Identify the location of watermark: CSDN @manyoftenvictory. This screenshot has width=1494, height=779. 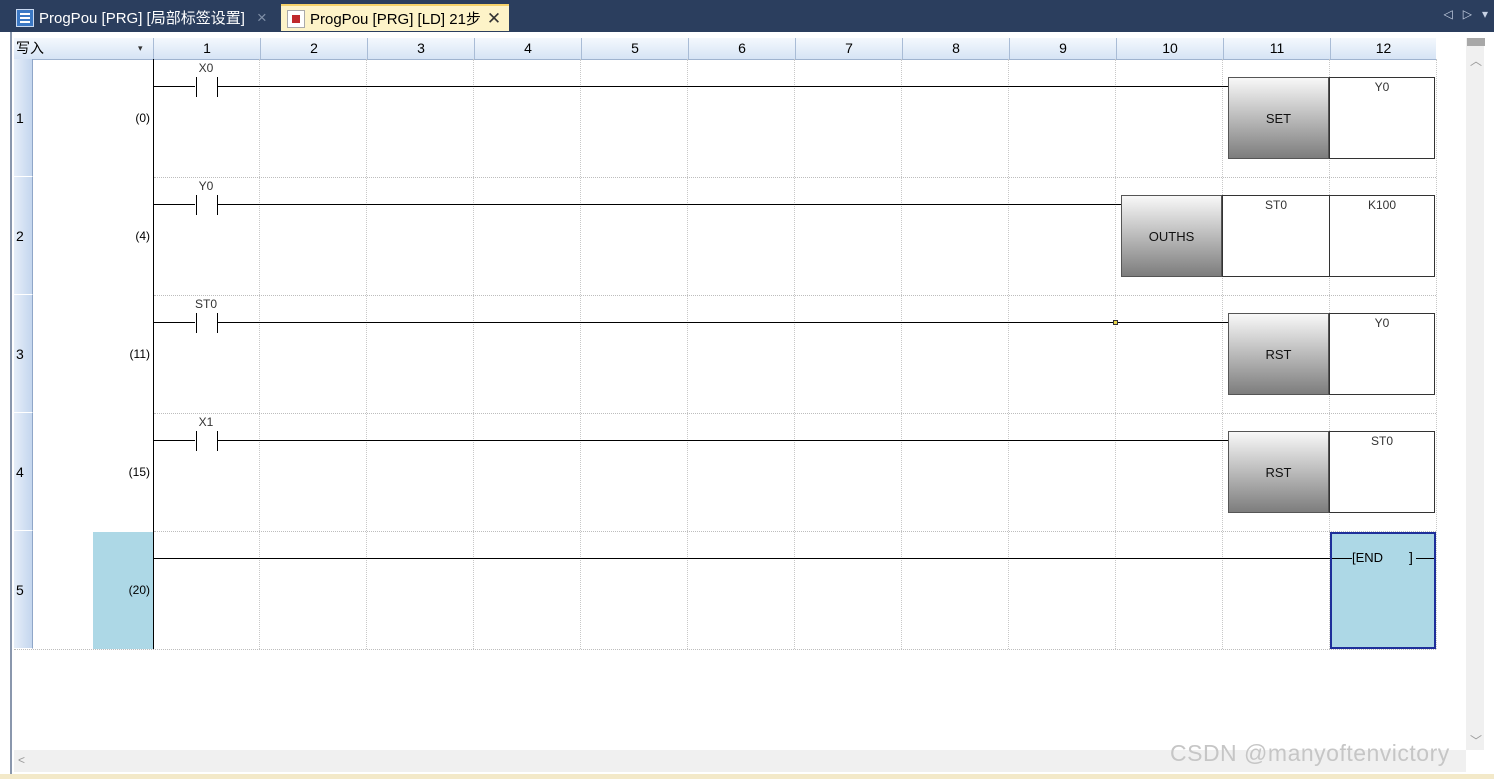
(1310, 753).